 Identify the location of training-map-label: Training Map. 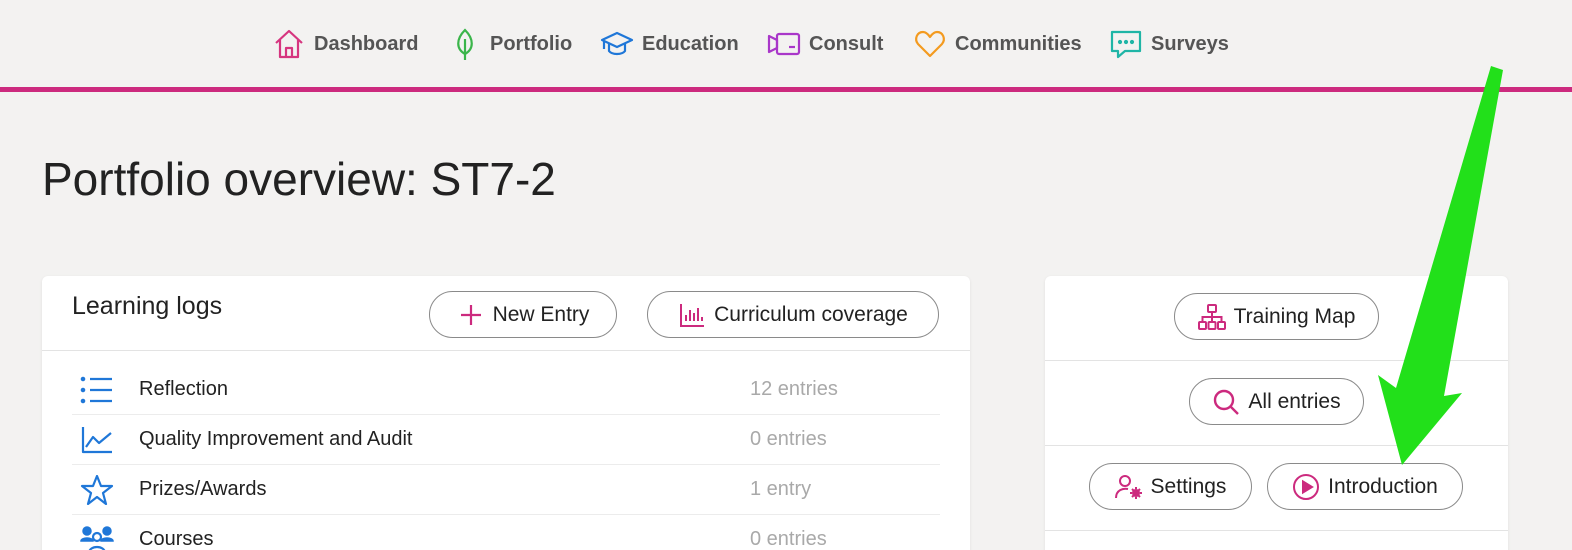
(1294, 316).